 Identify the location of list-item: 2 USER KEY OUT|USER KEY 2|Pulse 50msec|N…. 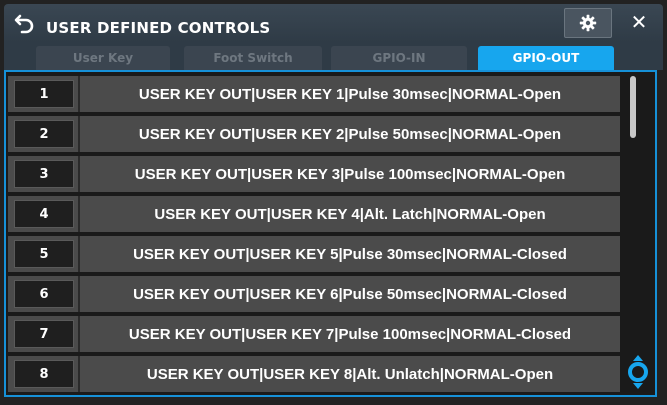
(314, 134).